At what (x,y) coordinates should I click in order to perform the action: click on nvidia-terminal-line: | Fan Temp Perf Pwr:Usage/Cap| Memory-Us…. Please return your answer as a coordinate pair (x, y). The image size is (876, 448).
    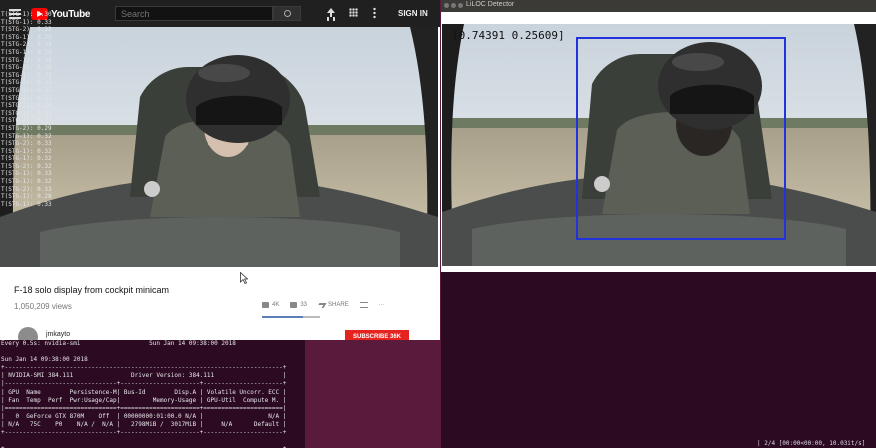
    Looking at the image, I should click on (144, 400).